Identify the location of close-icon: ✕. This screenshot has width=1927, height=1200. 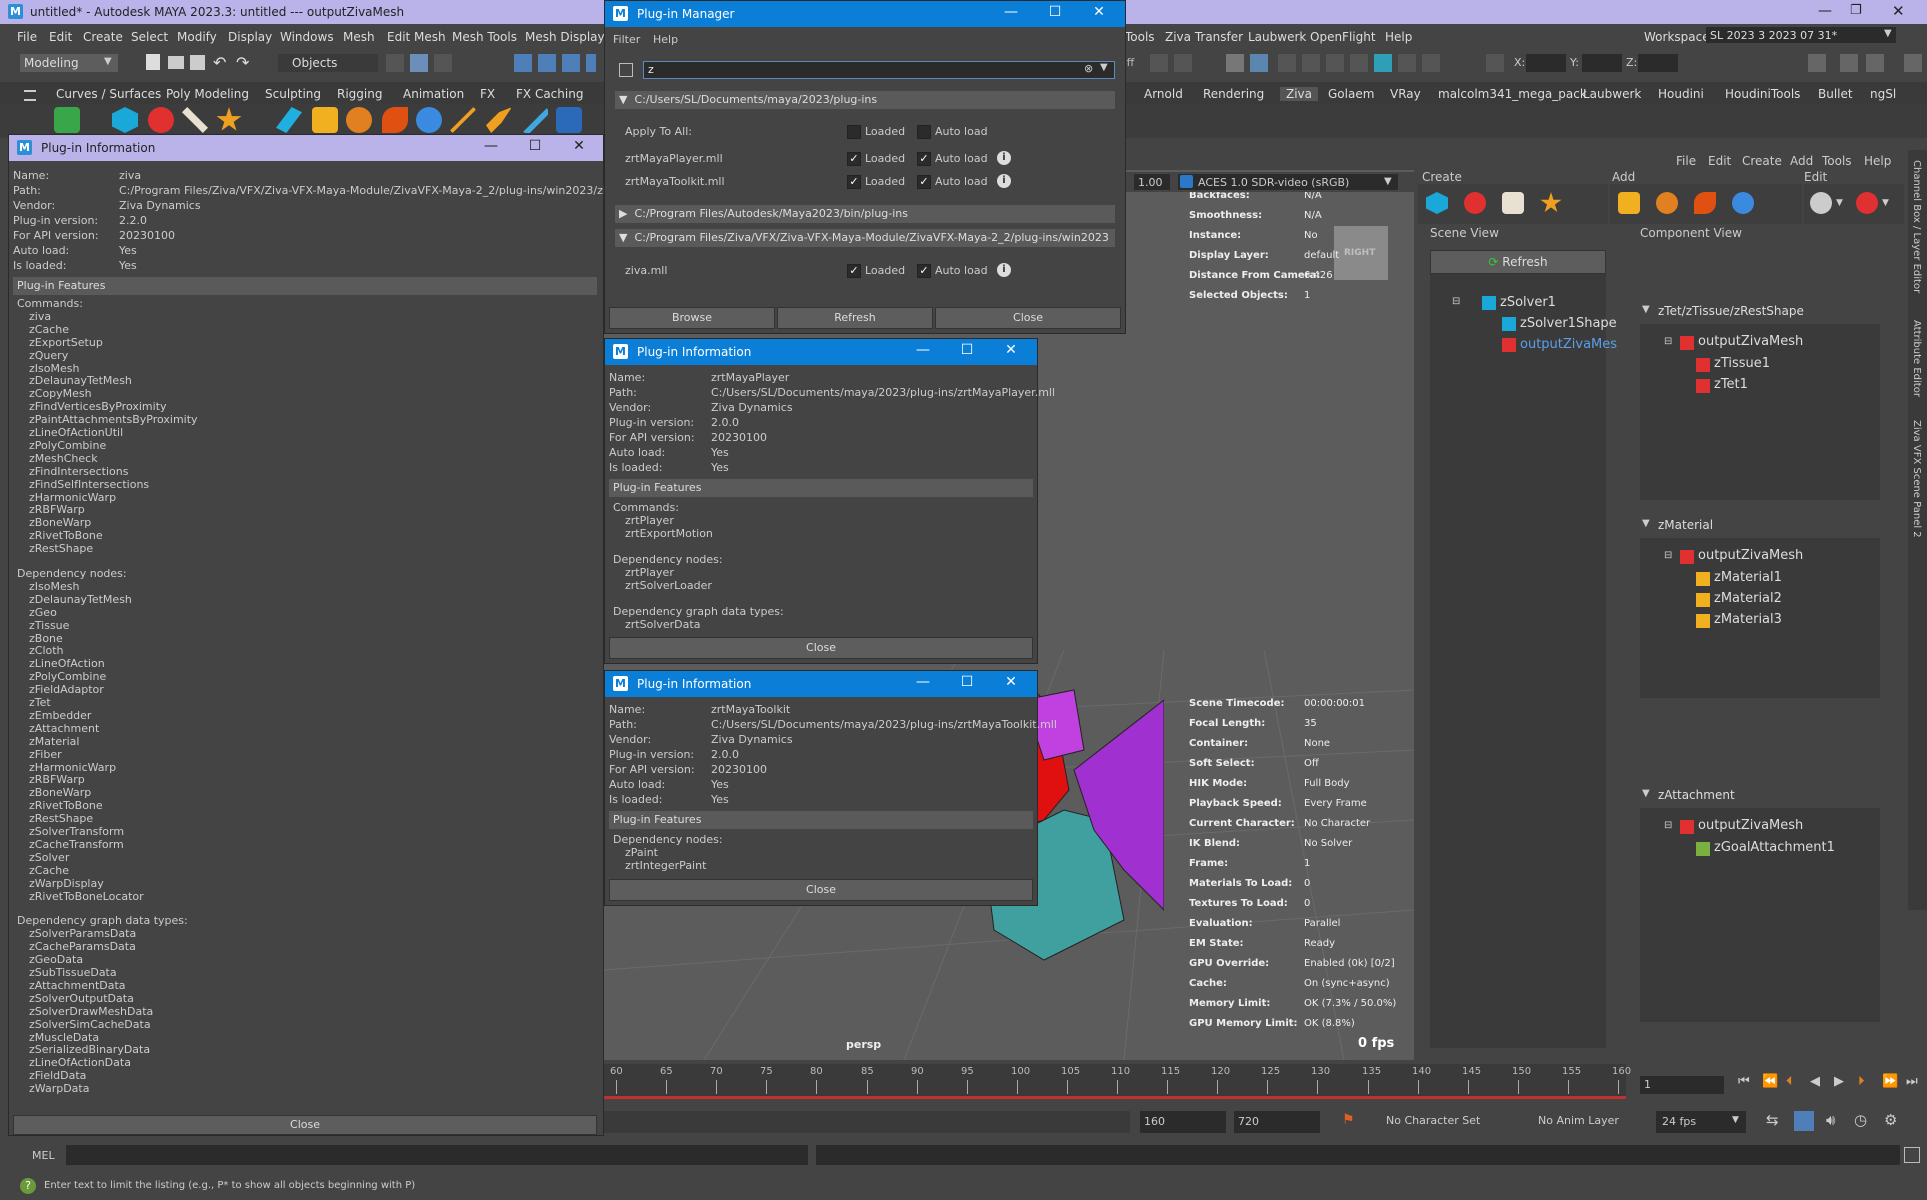
(1898, 11).